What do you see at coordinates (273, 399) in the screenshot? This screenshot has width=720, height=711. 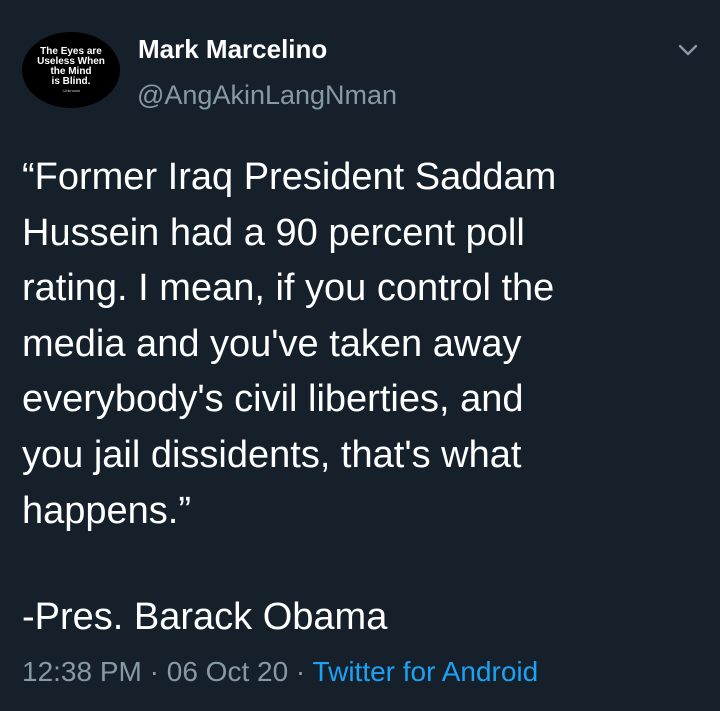 I see `tweet-text-line: everybody's civil liberties, and` at bounding box center [273, 399].